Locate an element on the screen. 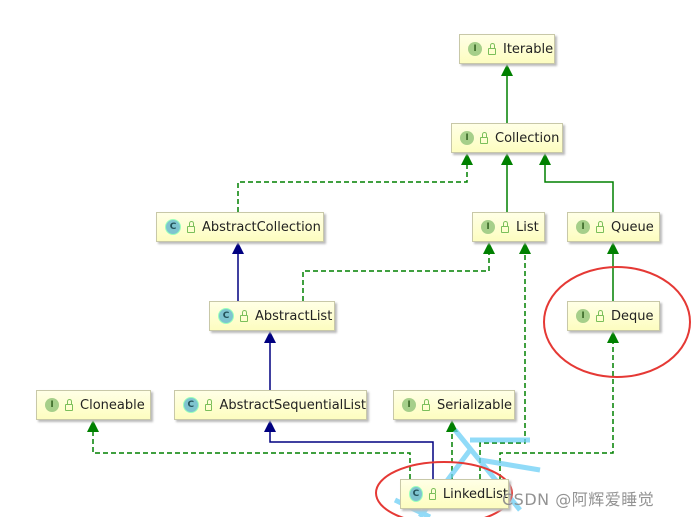 The width and height of the screenshot is (692, 517). node-label: Serializable is located at coordinates (475, 405).